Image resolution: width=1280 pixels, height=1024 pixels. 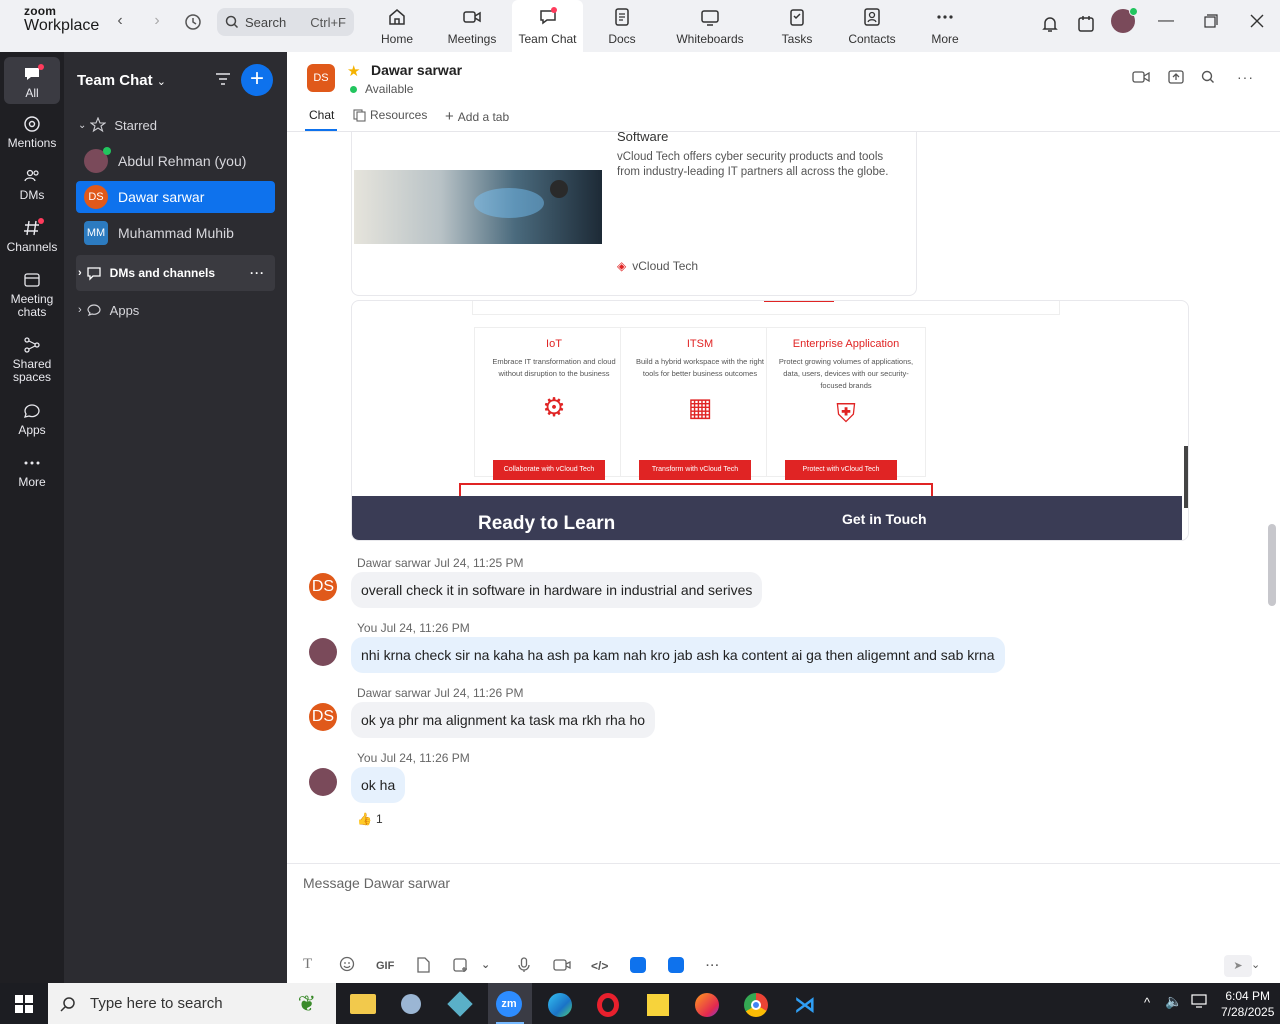 What do you see at coordinates (945, 26) in the screenshot?
I see `tab-more: More` at bounding box center [945, 26].